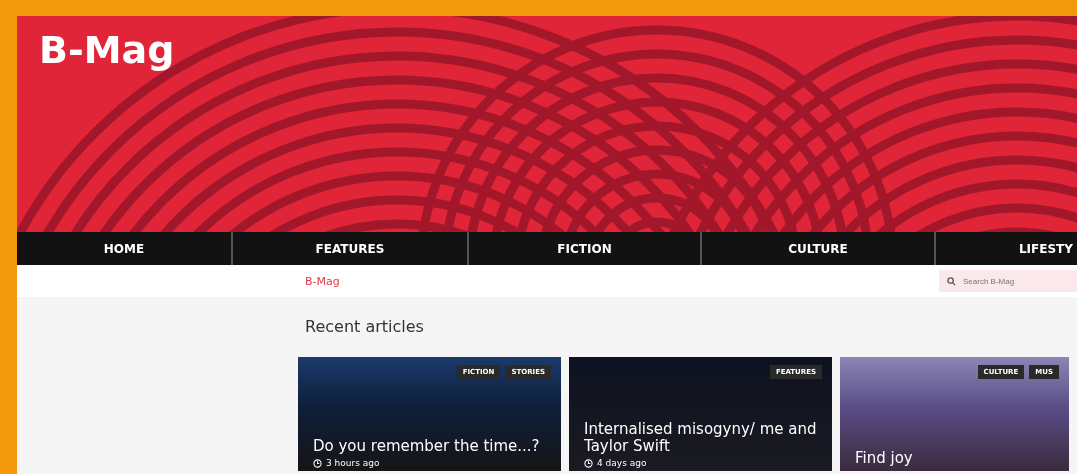 The width and height of the screenshot is (1077, 474). What do you see at coordinates (957, 458) in the screenshot?
I see `article-title: Find joy` at bounding box center [957, 458].